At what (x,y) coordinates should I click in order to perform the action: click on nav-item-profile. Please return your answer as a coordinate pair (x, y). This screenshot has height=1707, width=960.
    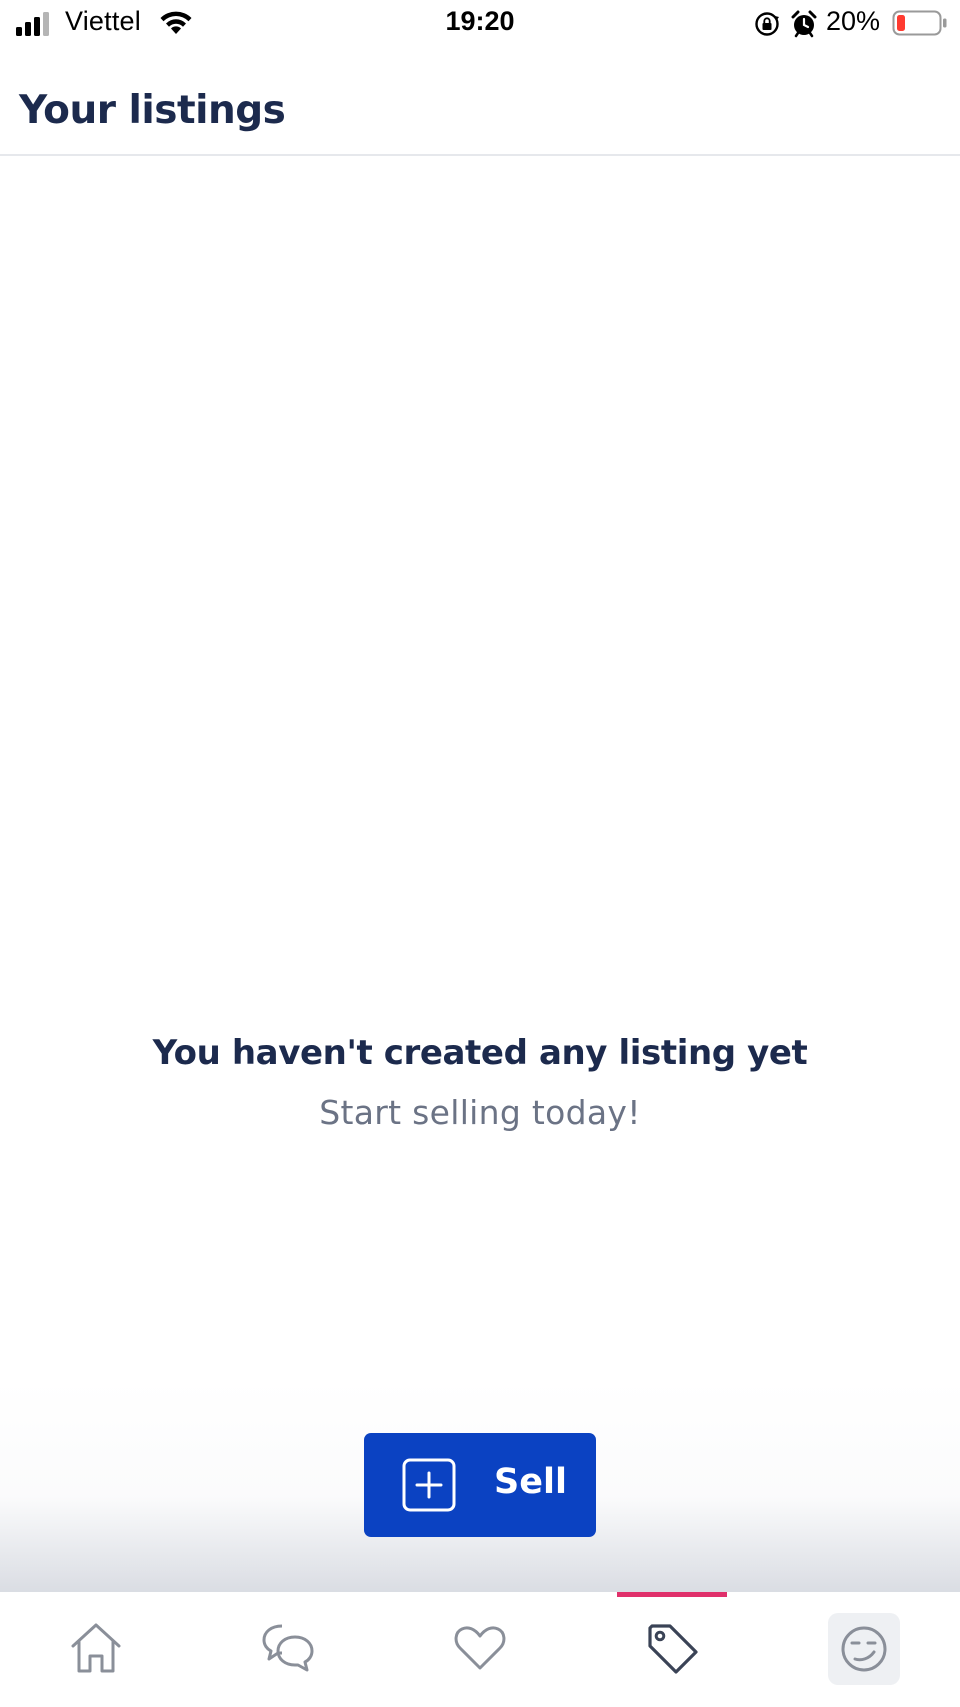
    Looking at the image, I should click on (864, 1649).